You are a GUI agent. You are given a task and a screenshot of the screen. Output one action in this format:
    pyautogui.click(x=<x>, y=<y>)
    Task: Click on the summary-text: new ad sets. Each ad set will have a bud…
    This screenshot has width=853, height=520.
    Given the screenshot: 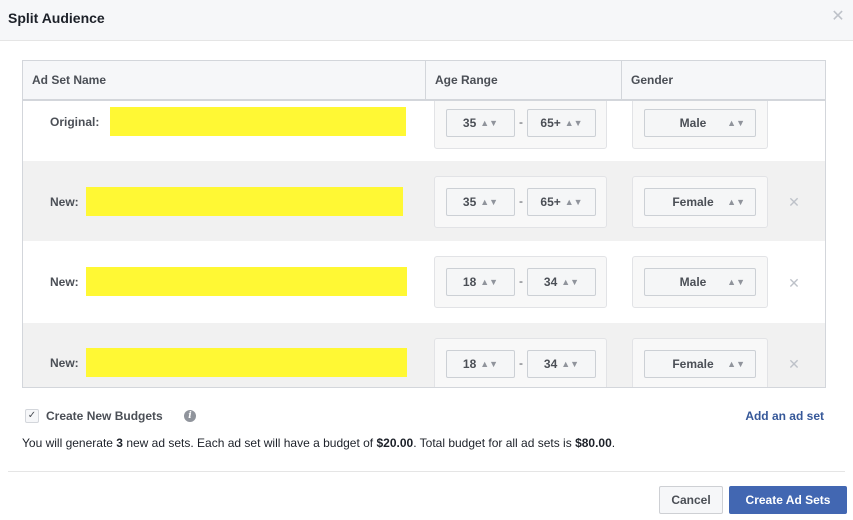 What is the action you would take?
    pyautogui.click(x=249, y=443)
    